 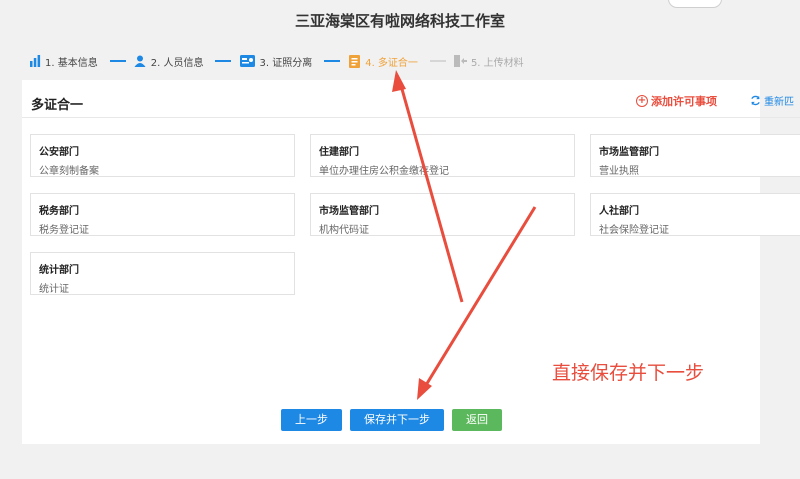 I want to click on card-department: 人社部门, so click(x=619, y=211).